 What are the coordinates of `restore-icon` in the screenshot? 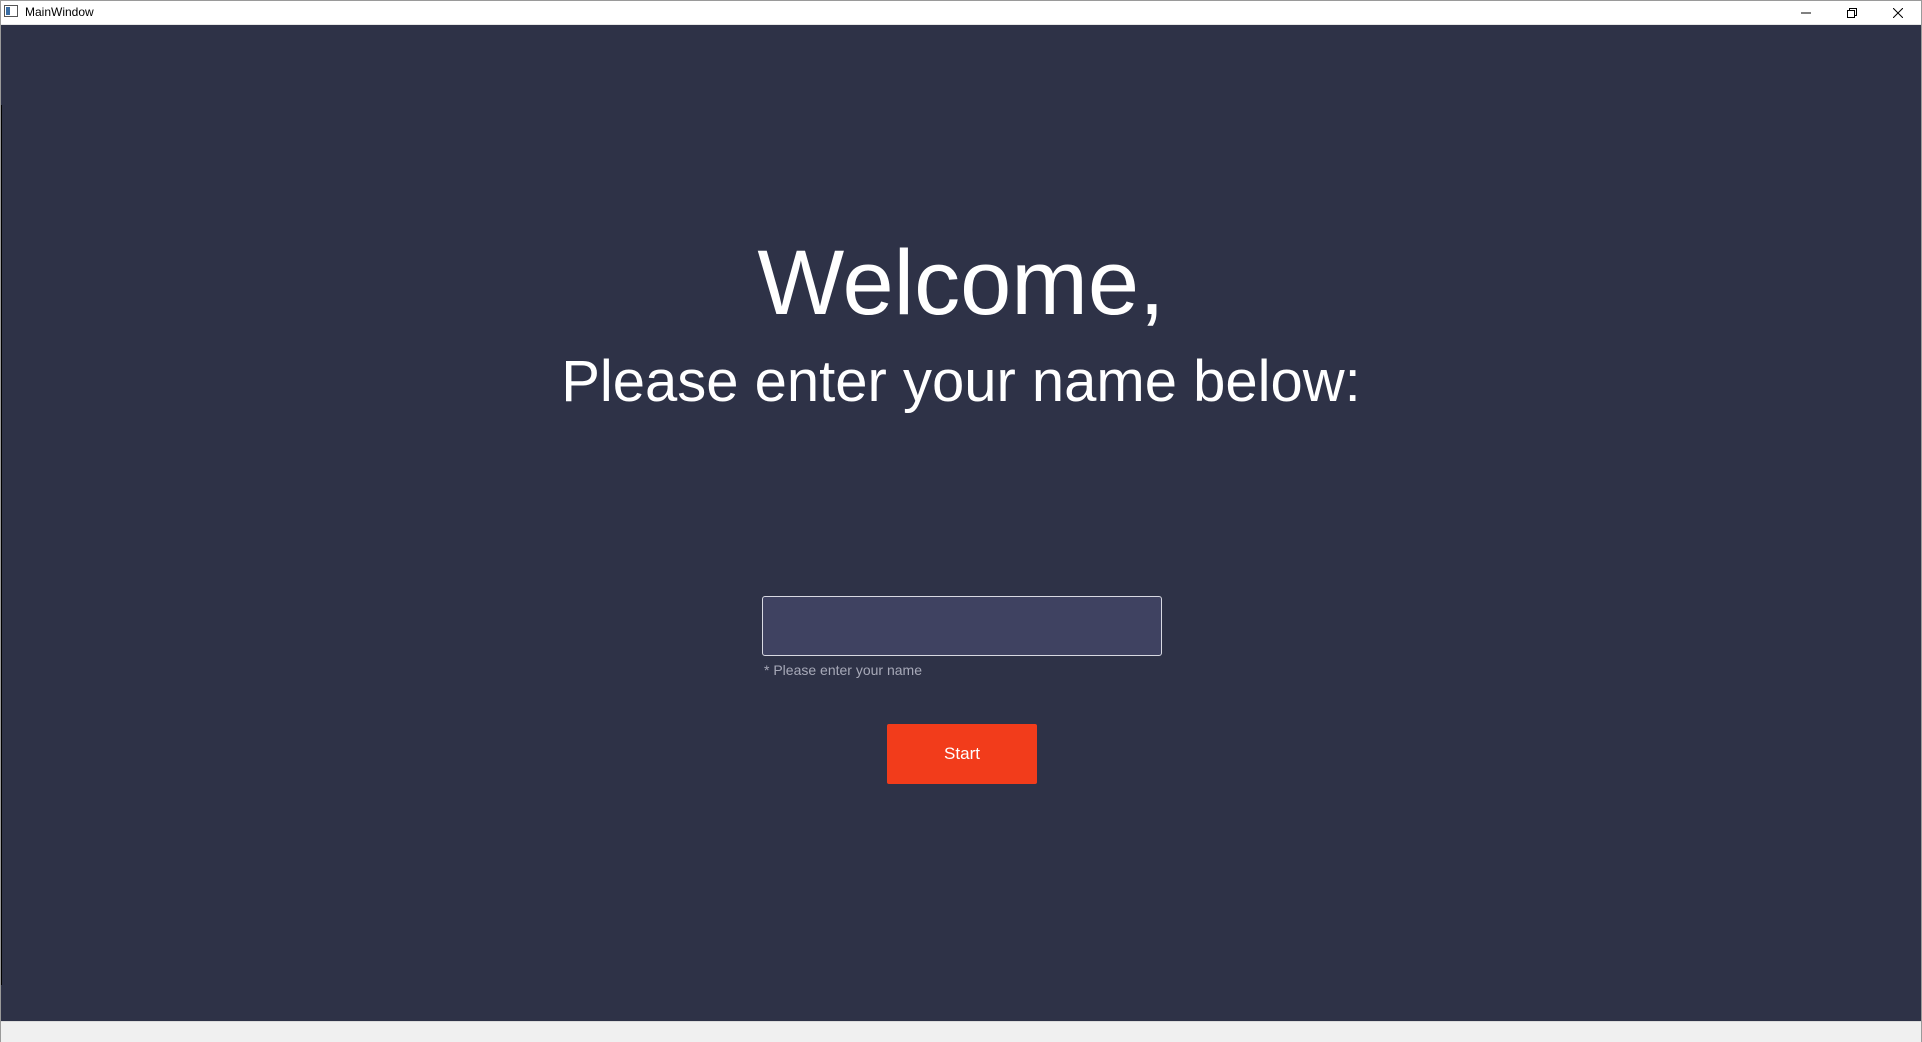 It's located at (1852, 12).